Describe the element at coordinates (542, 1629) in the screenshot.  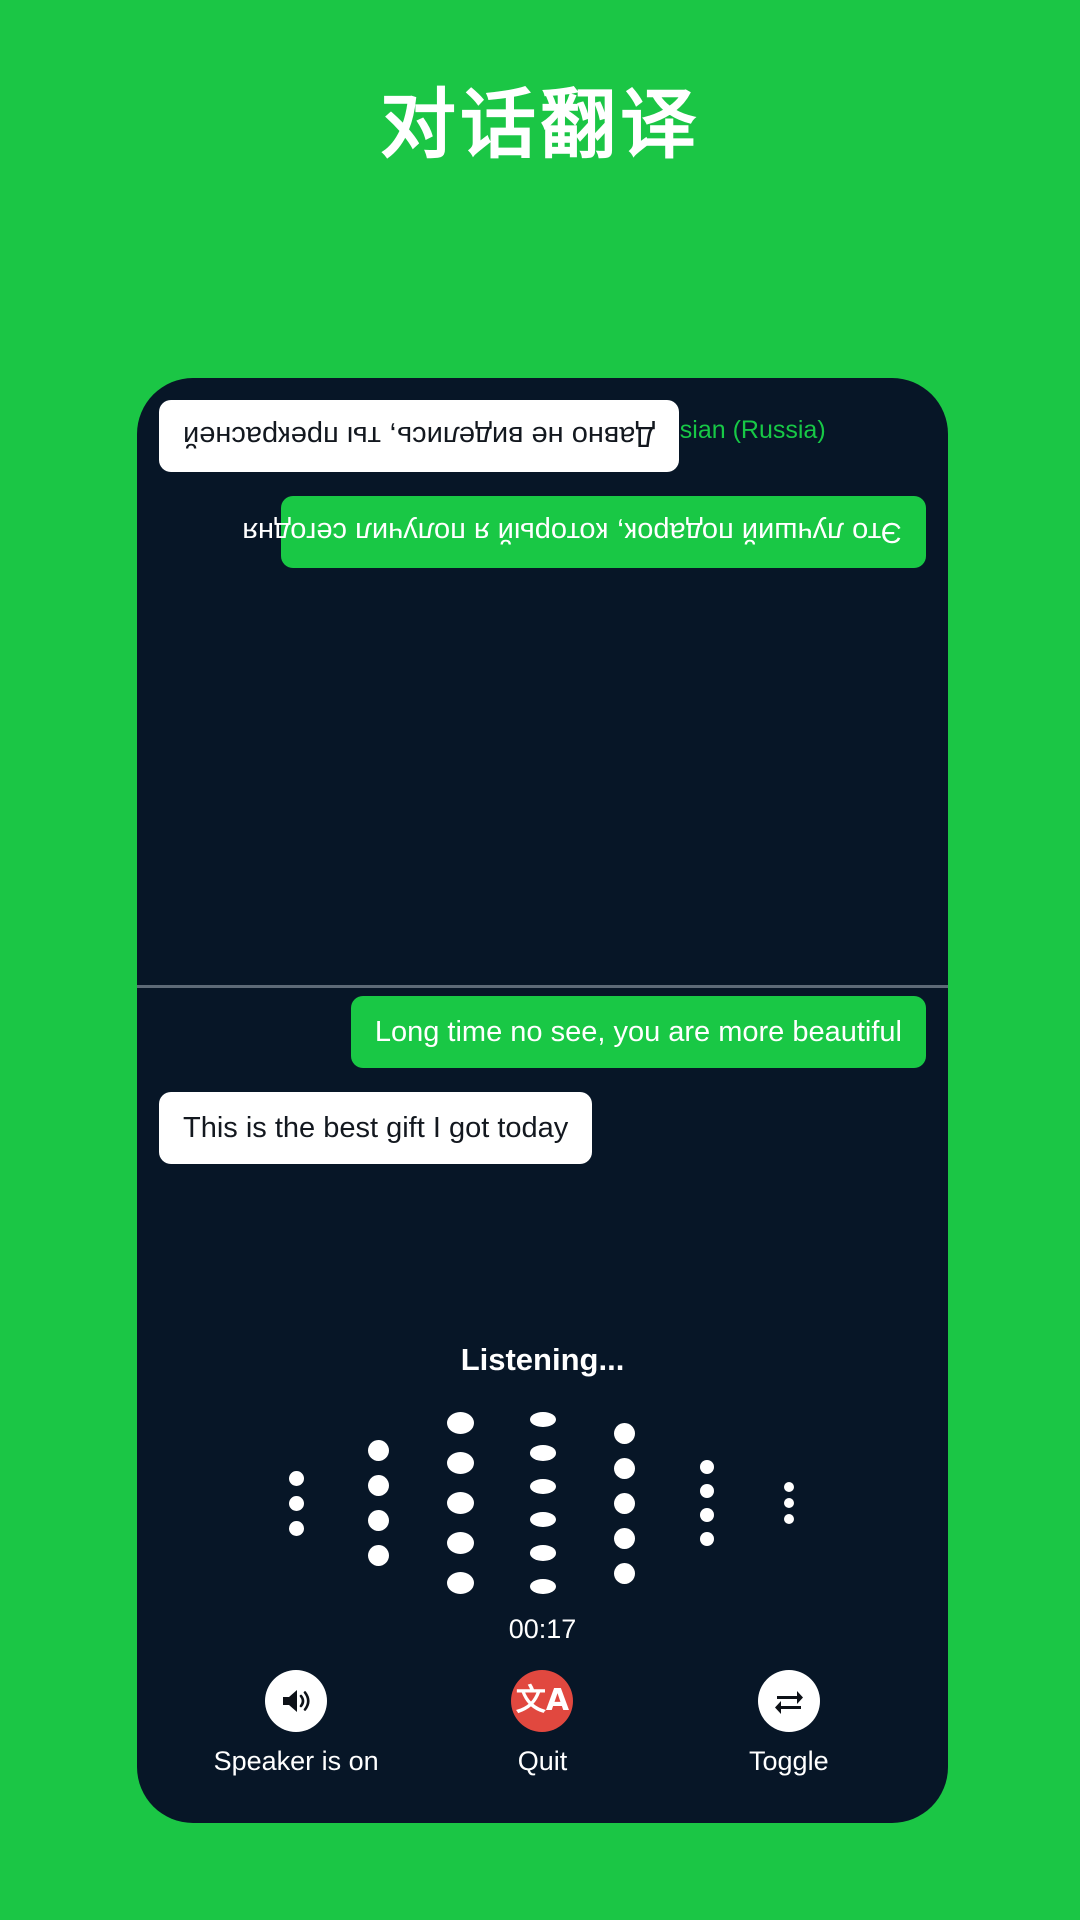
I see `recording-timer: 00:17` at that location.